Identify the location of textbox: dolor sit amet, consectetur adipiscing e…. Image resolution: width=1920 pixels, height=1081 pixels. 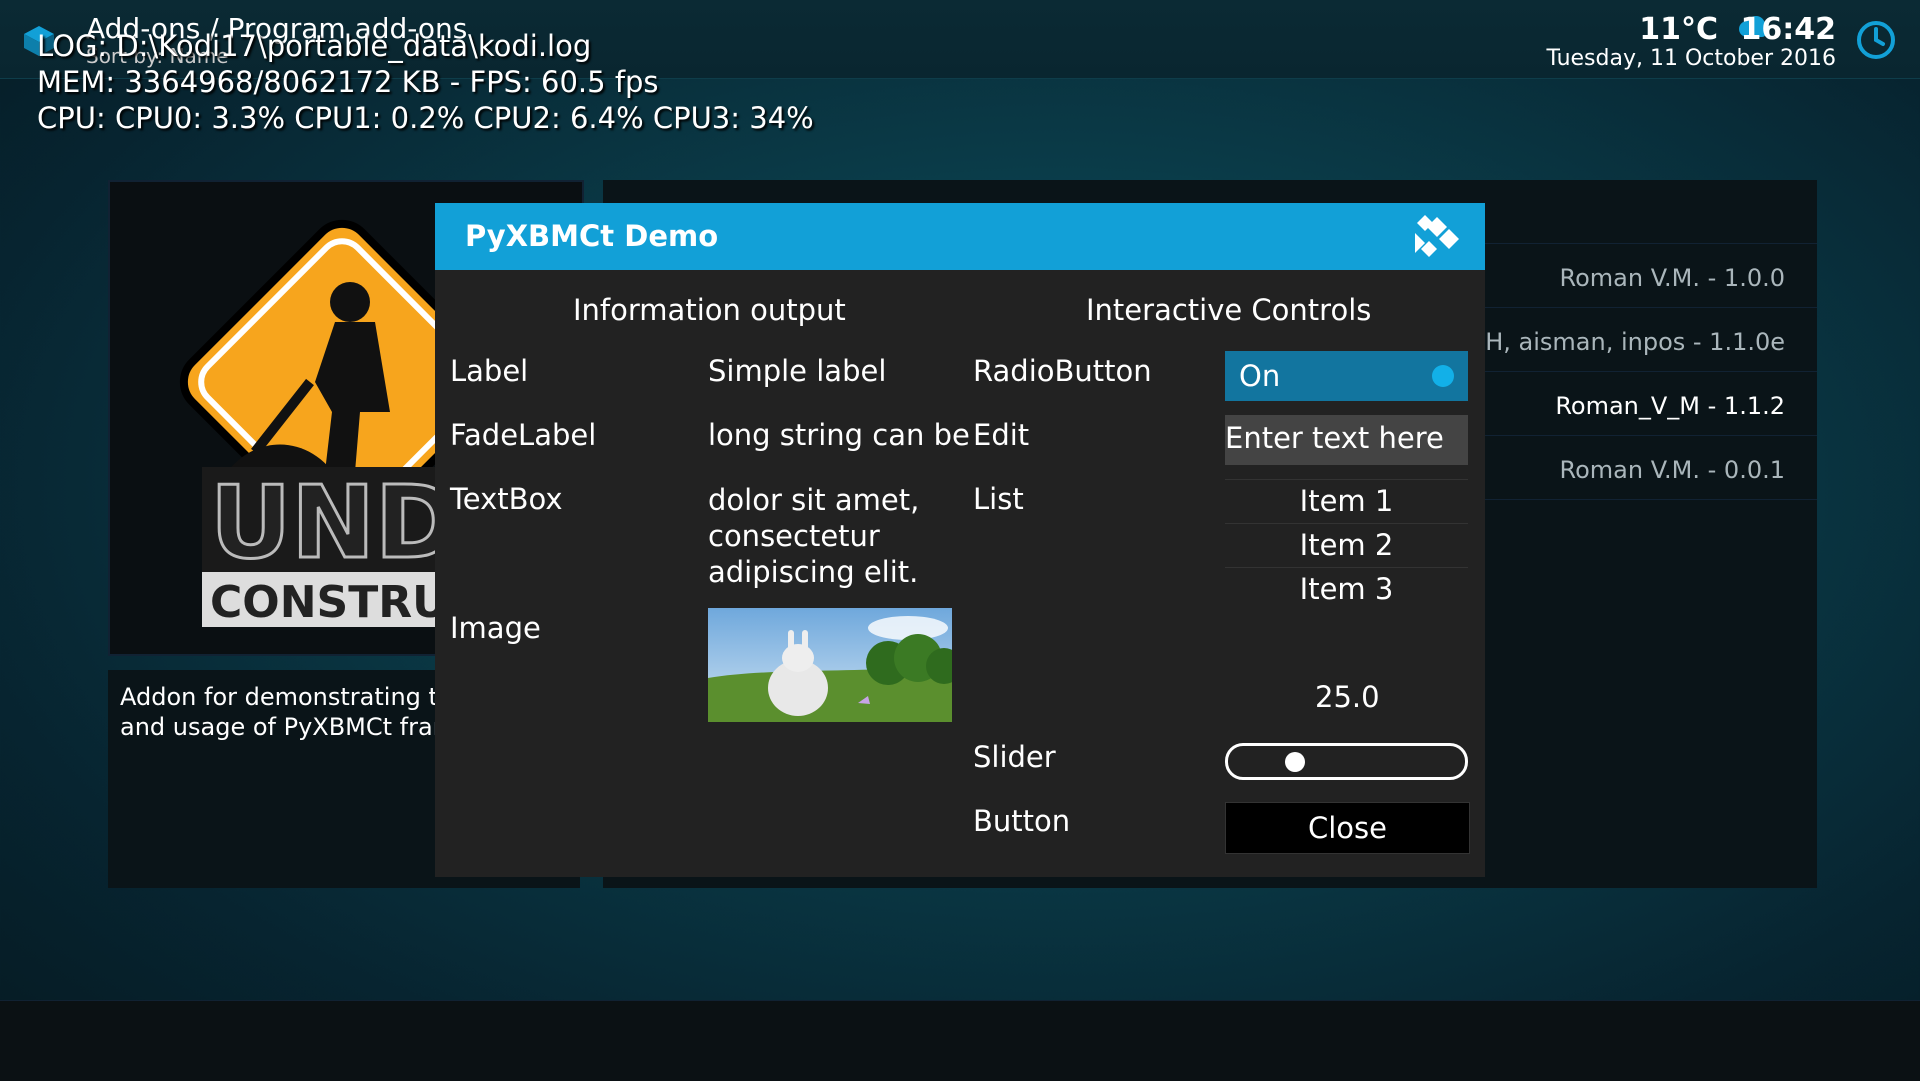
(813, 536).